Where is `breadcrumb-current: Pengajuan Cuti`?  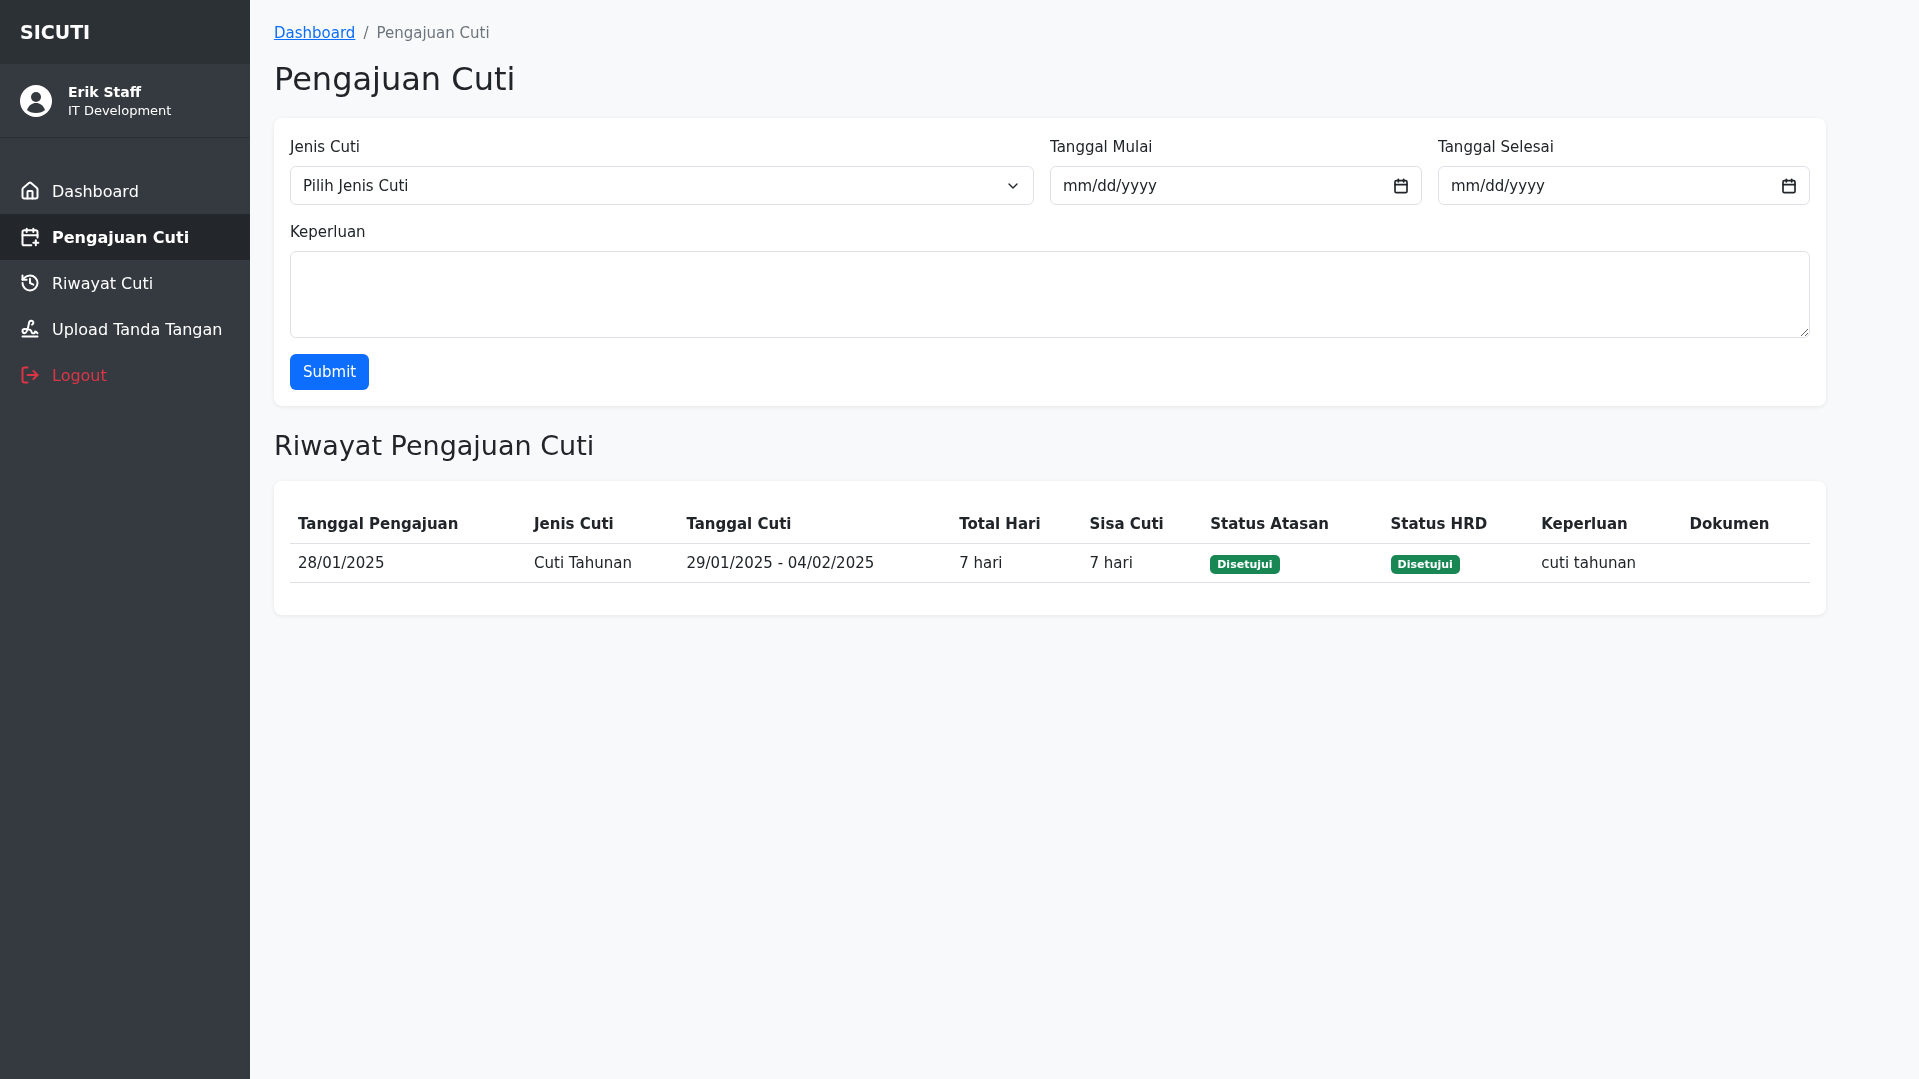
breadcrumb-current: Pengajuan Cuti is located at coordinates (433, 33).